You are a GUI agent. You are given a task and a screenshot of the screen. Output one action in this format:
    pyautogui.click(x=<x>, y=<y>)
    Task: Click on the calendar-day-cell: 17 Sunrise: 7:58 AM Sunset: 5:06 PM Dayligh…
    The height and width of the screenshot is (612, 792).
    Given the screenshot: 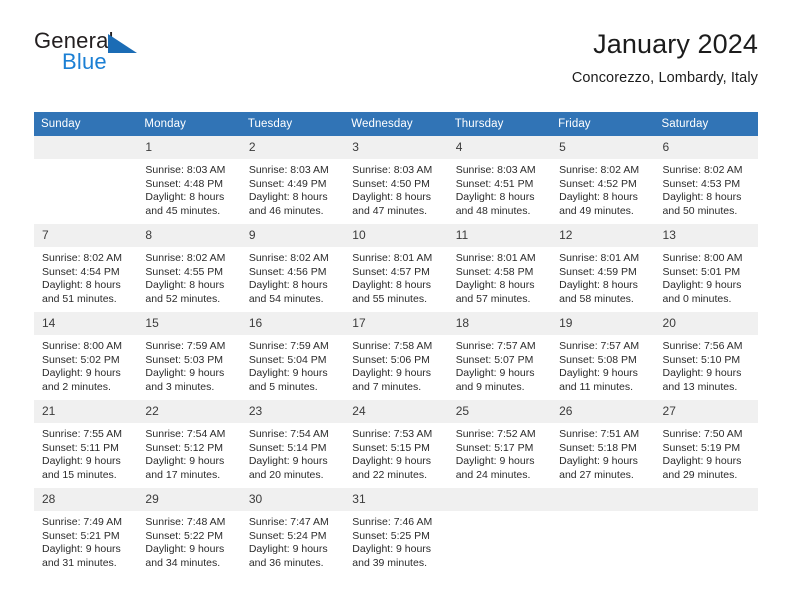 What is the action you would take?
    pyautogui.click(x=396, y=356)
    